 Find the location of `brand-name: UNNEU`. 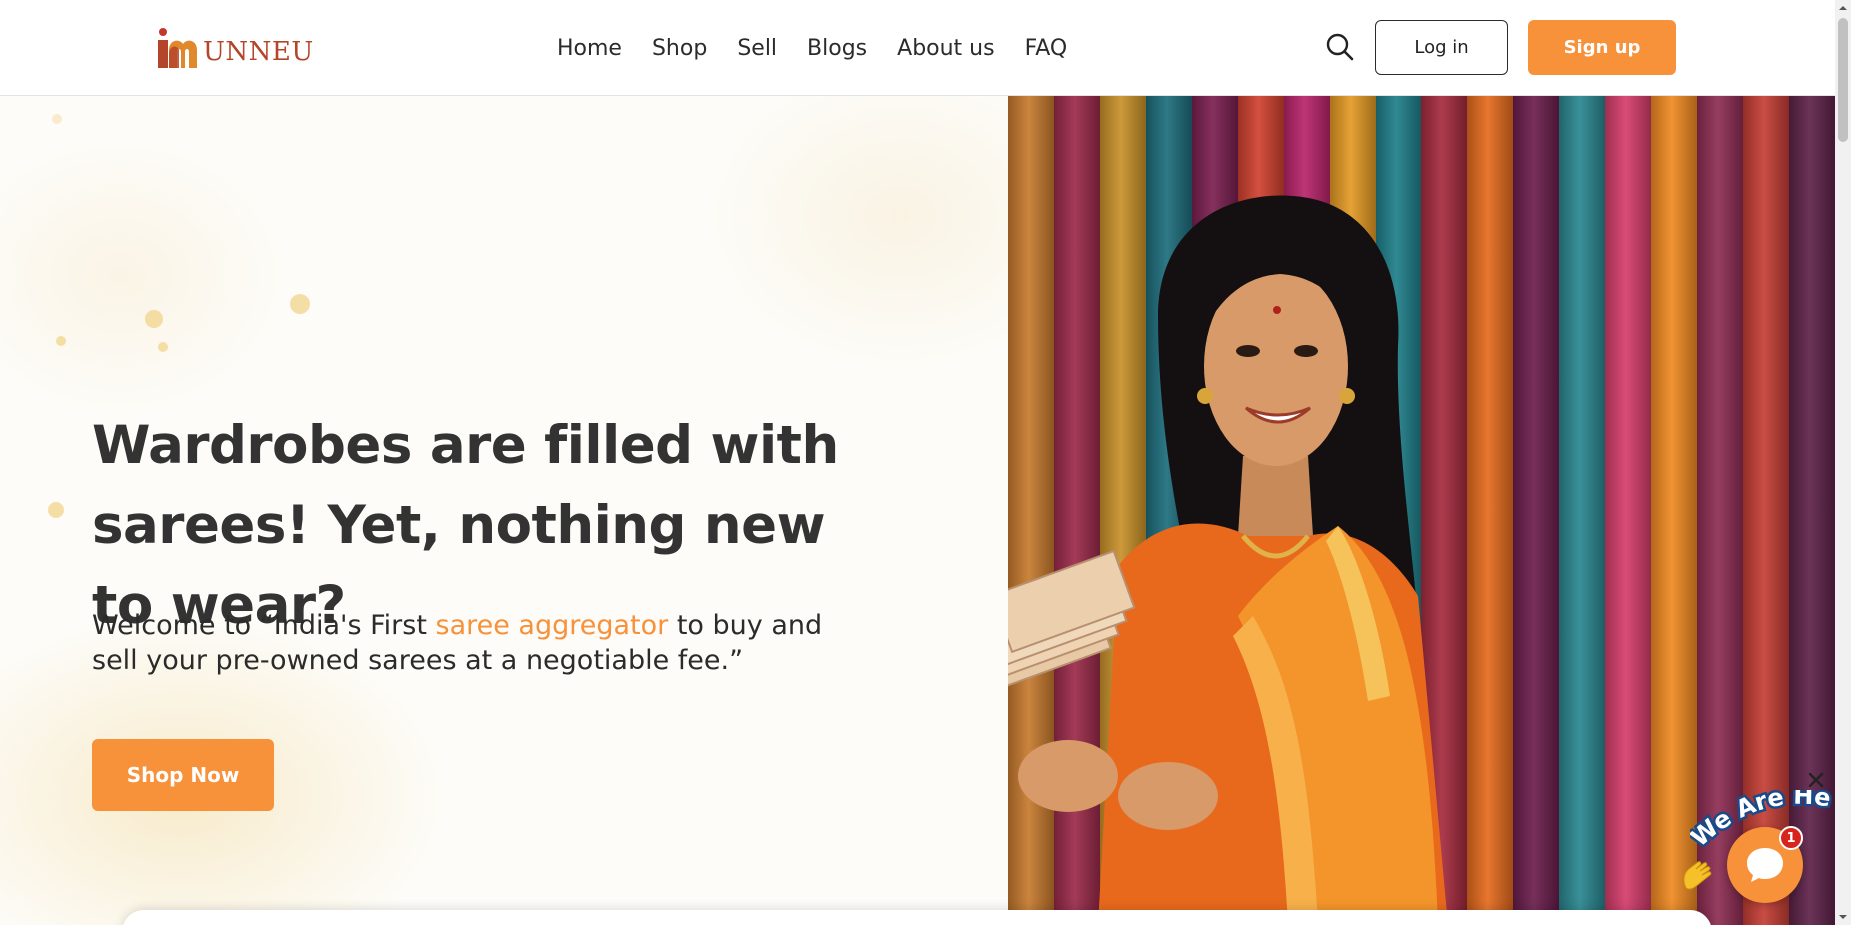

brand-name: UNNEU is located at coordinates (258, 52).